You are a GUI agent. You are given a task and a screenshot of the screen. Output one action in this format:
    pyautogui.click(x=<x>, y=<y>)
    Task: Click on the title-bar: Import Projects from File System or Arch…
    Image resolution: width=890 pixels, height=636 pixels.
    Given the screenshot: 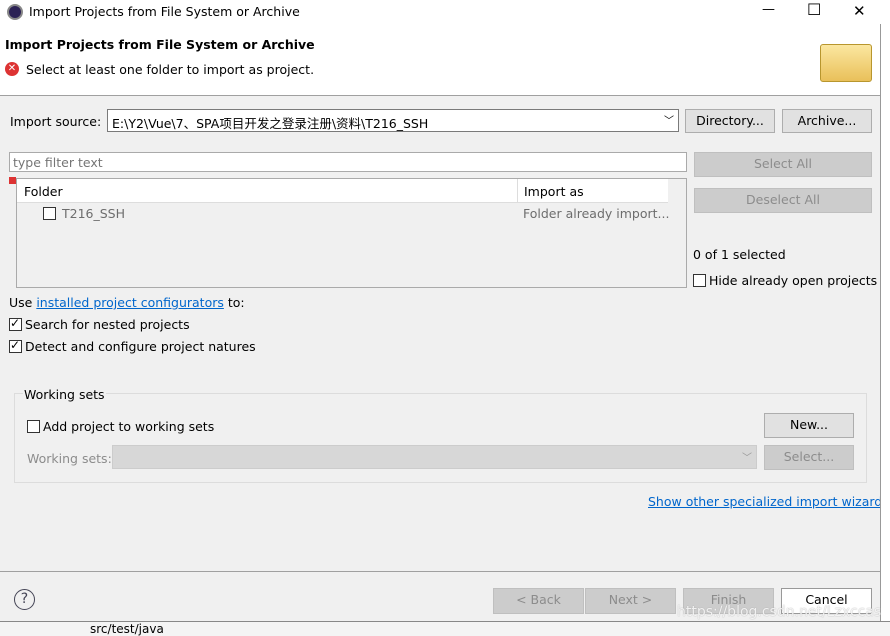 What is the action you would take?
    pyautogui.click(x=445, y=12)
    